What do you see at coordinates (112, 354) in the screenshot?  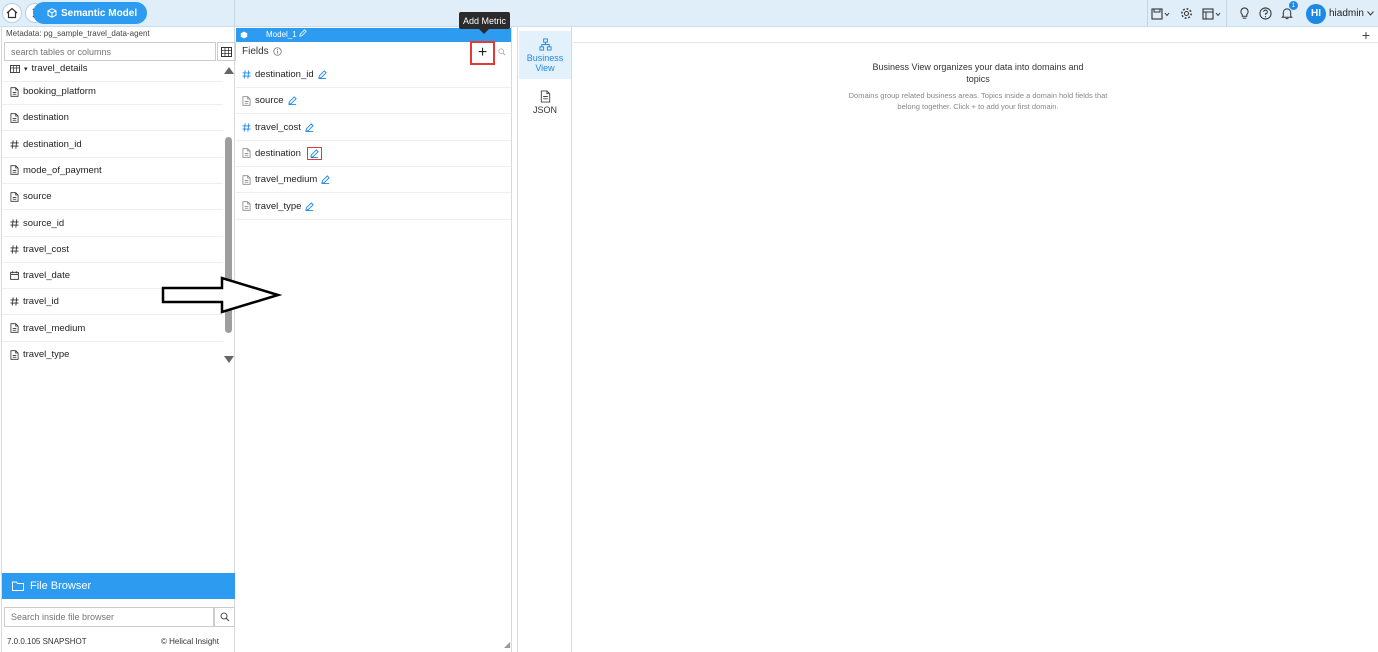 I see `column-item: travel_type` at bounding box center [112, 354].